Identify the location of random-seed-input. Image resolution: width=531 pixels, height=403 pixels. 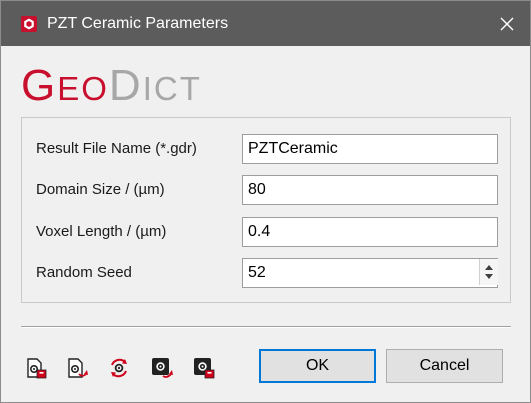
(370, 273).